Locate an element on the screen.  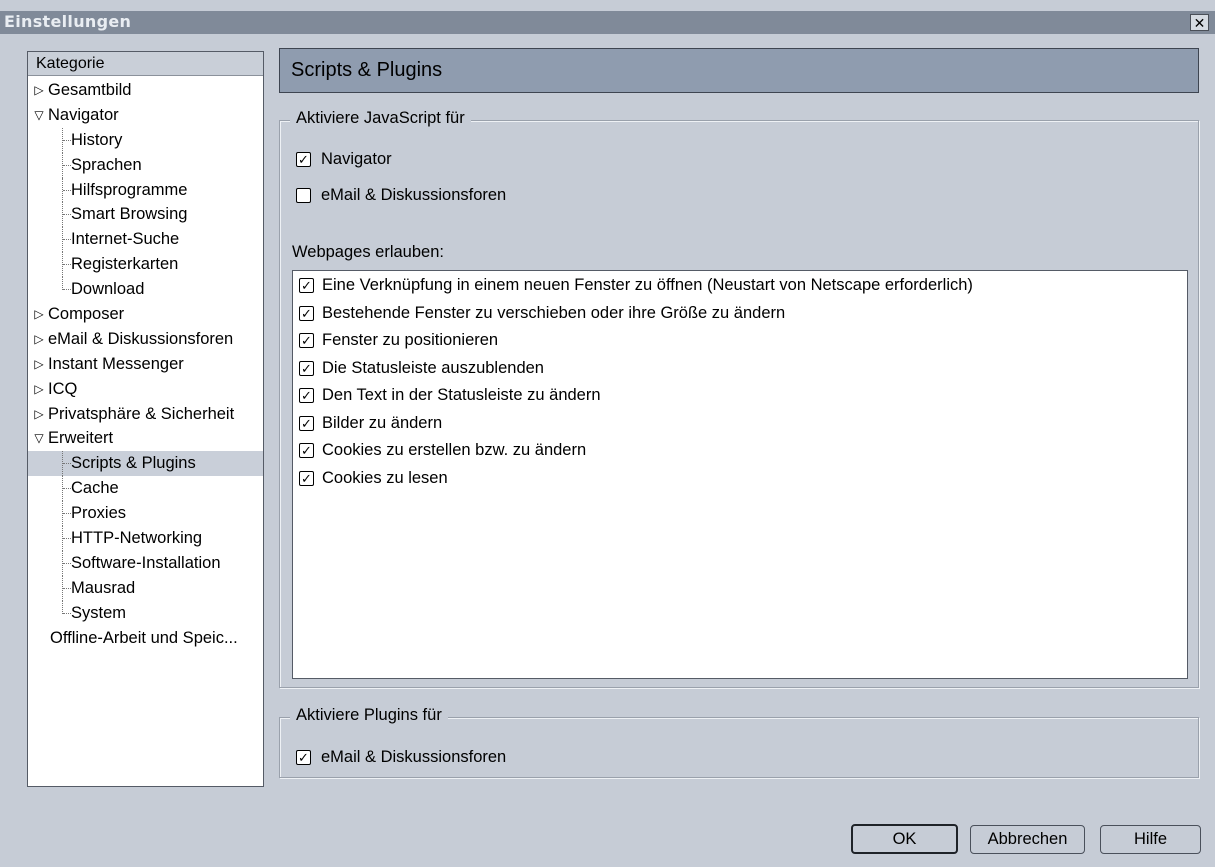
js-navigator-label: Navigator is located at coordinates (356, 159).